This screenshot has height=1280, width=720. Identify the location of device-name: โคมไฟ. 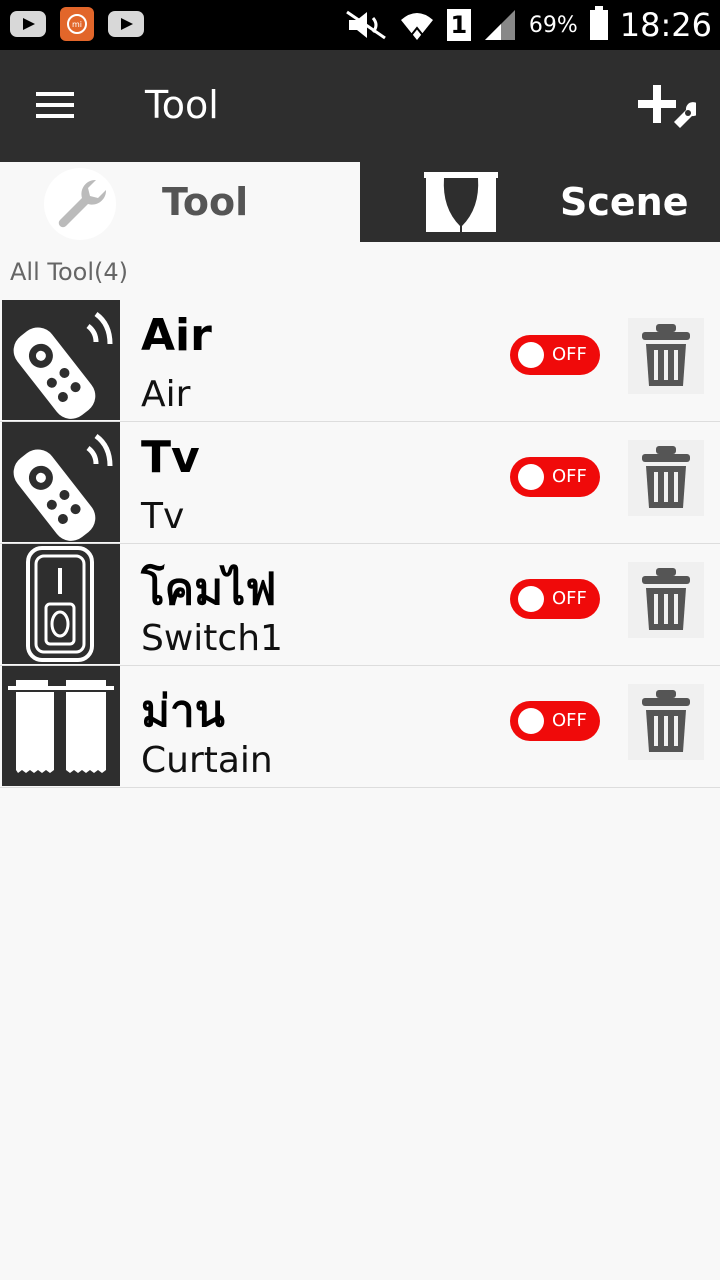
(209, 589).